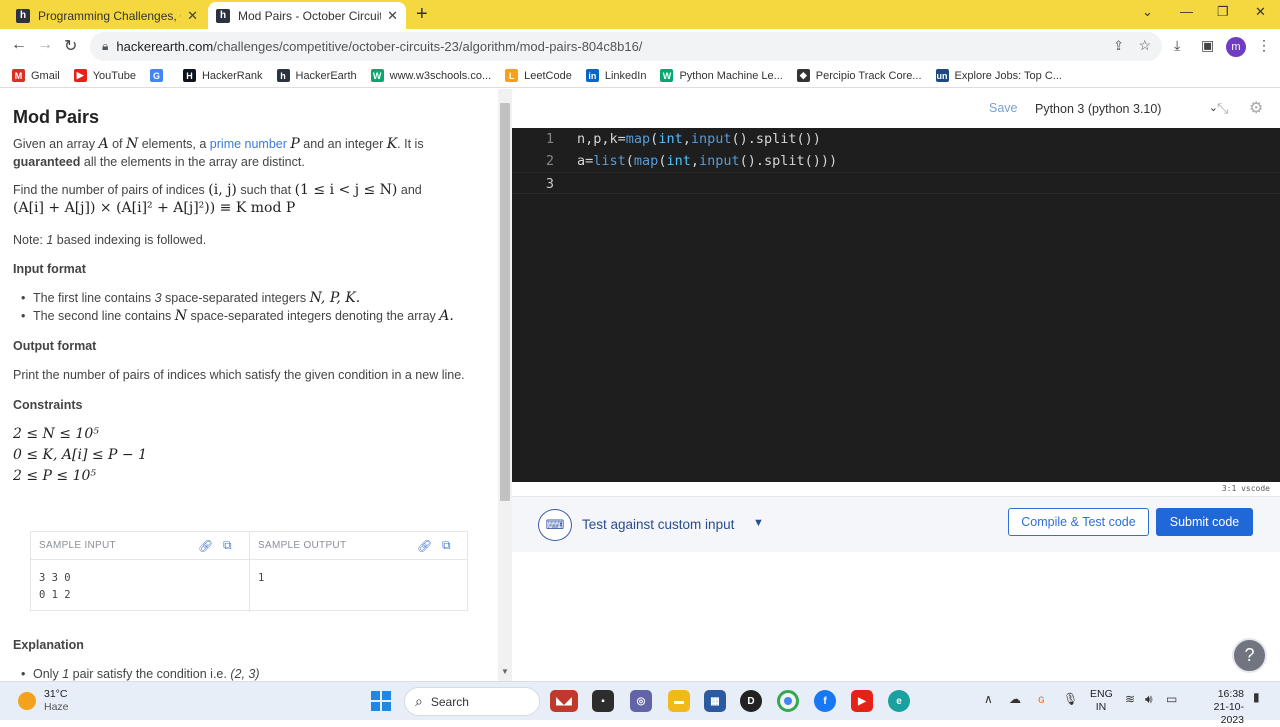 The width and height of the screenshot is (1280, 727). Describe the element at coordinates (48, 405) in the screenshot. I see `constraints-heading: Constraints` at that location.